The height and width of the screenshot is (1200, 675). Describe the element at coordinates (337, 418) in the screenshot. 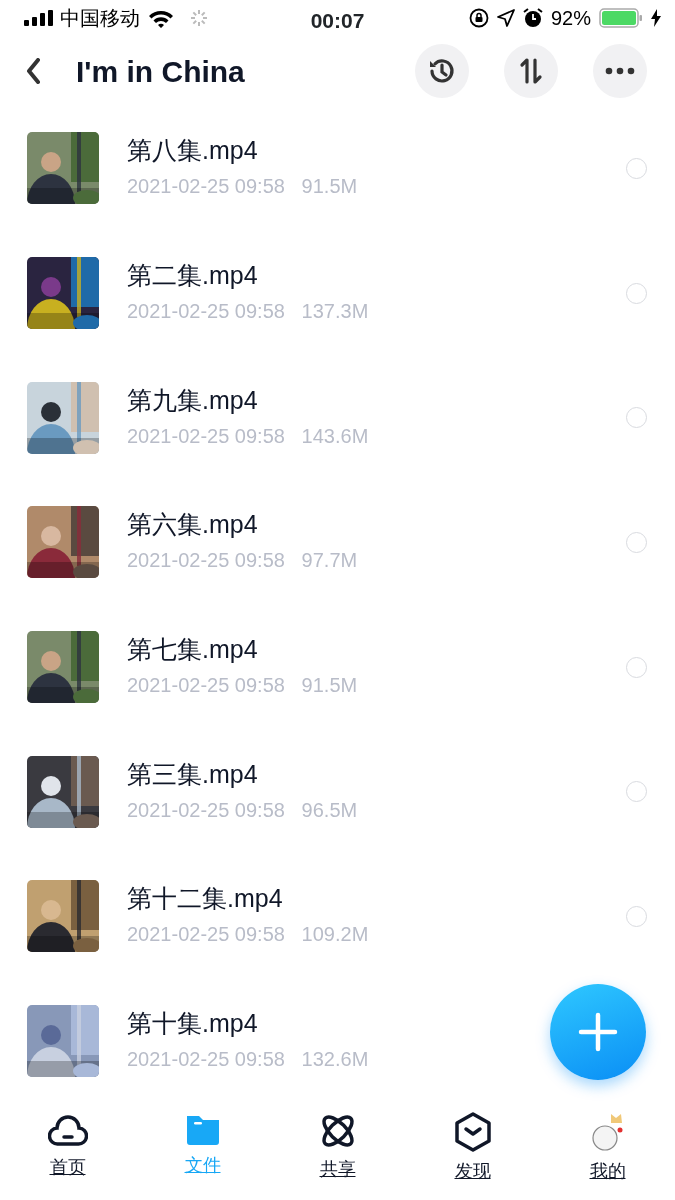

I see `file-row: 第九集.mp4 2021-02-25 09:58 143.6M` at that location.